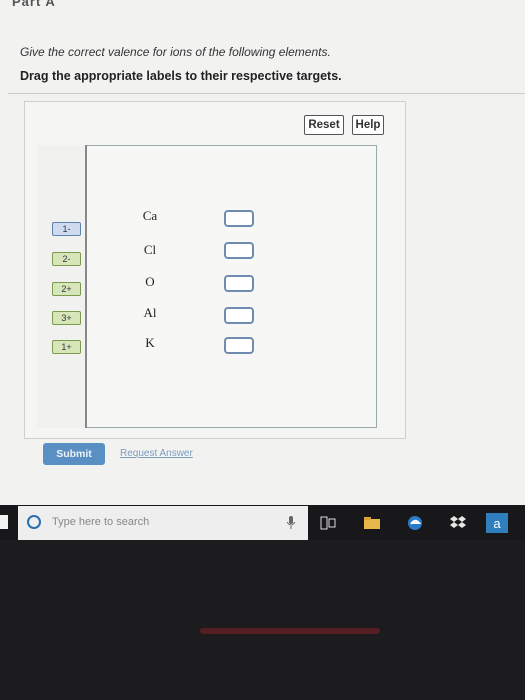 The width and height of the screenshot is (525, 700). I want to click on label-chip-1-plus: 1+, so click(66, 347).